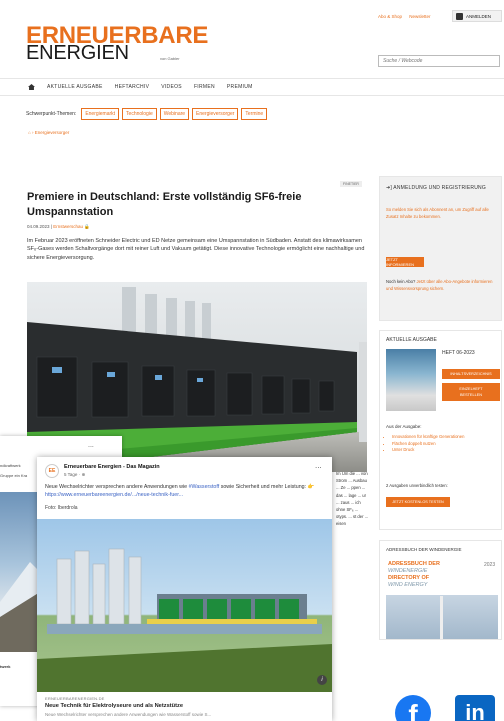 The height and width of the screenshot is (721, 504). Describe the element at coordinates (414, 564) in the screenshot. I see `book-line-1: ADRESSBUCH DER` at that location.